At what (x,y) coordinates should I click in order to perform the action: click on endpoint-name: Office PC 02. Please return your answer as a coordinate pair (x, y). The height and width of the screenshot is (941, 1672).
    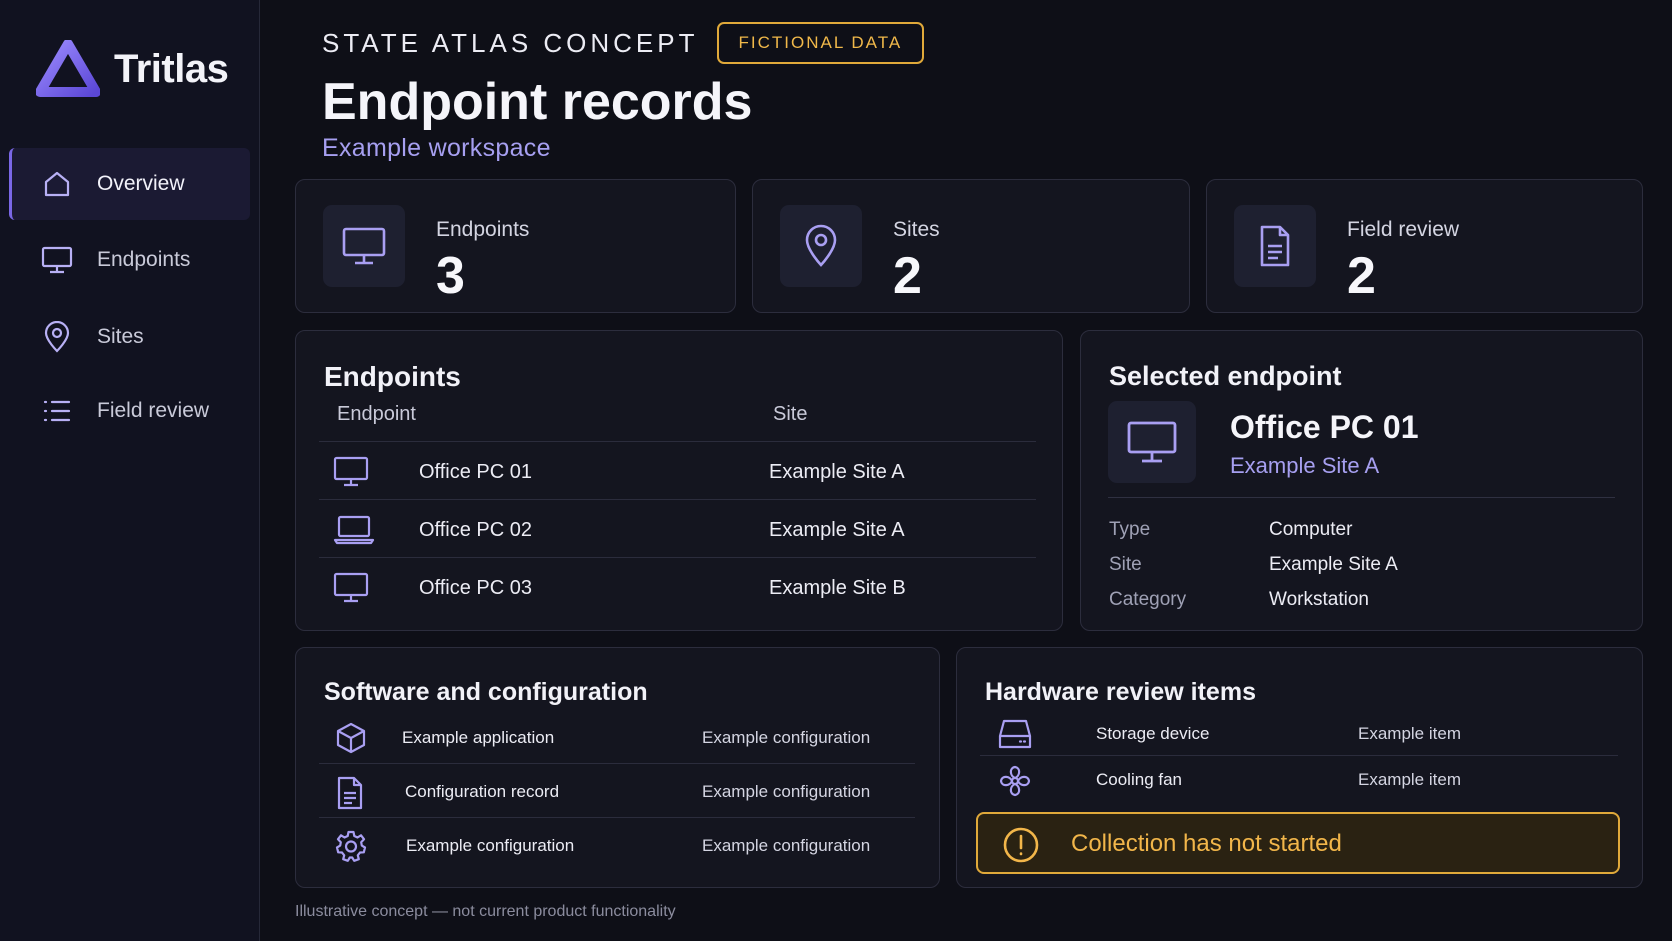
    Looking at the image, I should click on (476, 530).